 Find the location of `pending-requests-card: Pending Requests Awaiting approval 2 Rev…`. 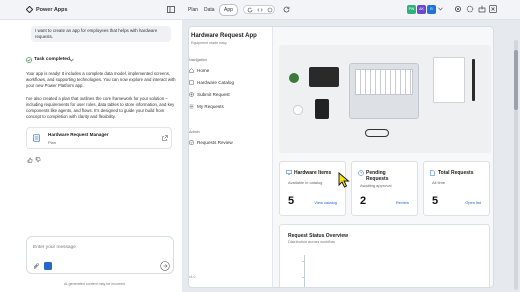

pending-requests-card: Pending Requests Awaiting approval 2 Rev… is located at coordinates (384, 188).